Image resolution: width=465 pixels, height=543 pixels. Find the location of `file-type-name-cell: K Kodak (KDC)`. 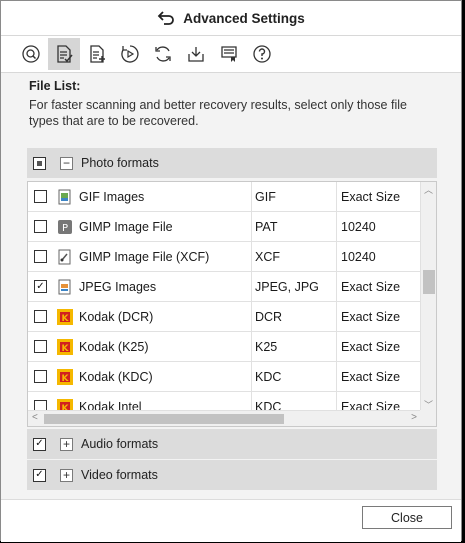

file-type-name-cell: K Kodak (KDC) is located at coordinates (140, 376).